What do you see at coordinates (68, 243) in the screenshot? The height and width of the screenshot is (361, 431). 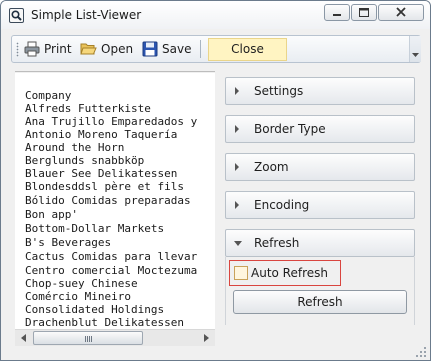 I see `list-item: B's Beverages` at bounding box center [68, 243].